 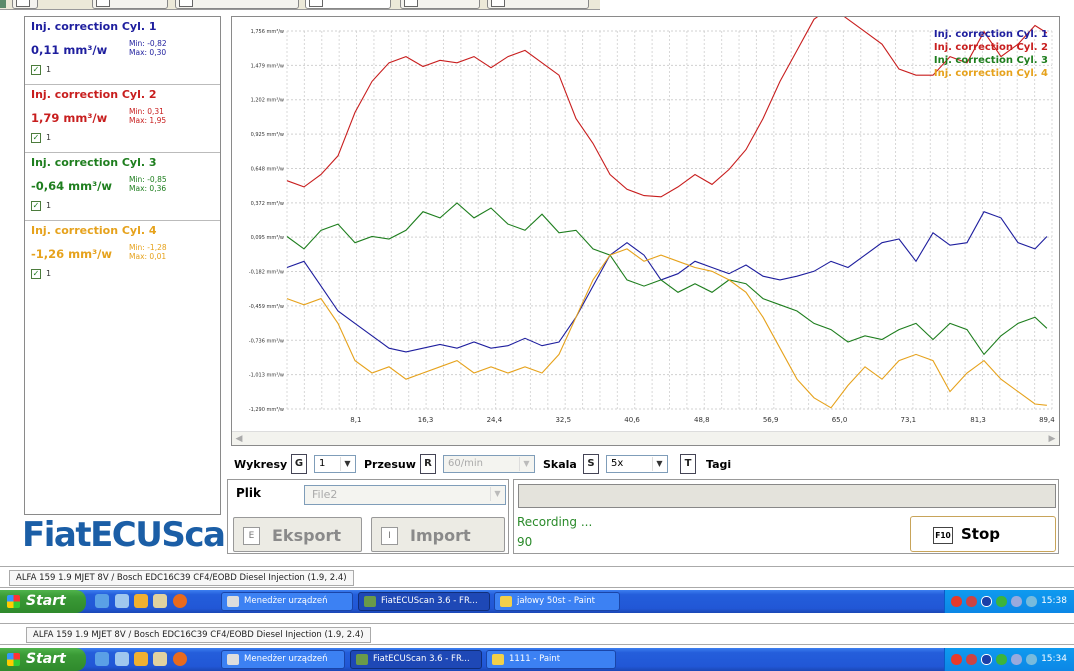 What do you see at coordinates (389, 536) in the screenshot?
I see `import-key: I` at bounding box center [389, 536].